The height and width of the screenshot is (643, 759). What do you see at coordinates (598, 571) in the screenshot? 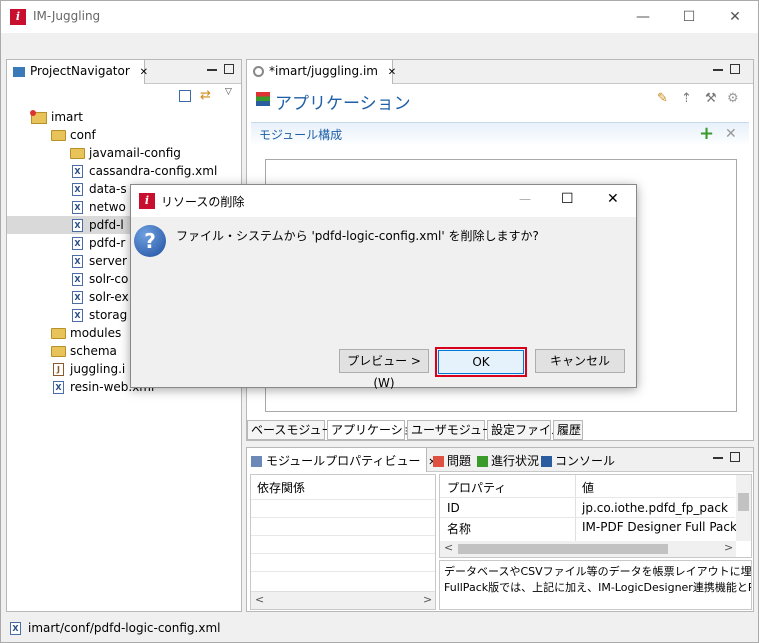
I see `description-line: データベースやCSVファイル等のデータを帳票レイアウトに埋め込み、` at bounding box center [598, 571].